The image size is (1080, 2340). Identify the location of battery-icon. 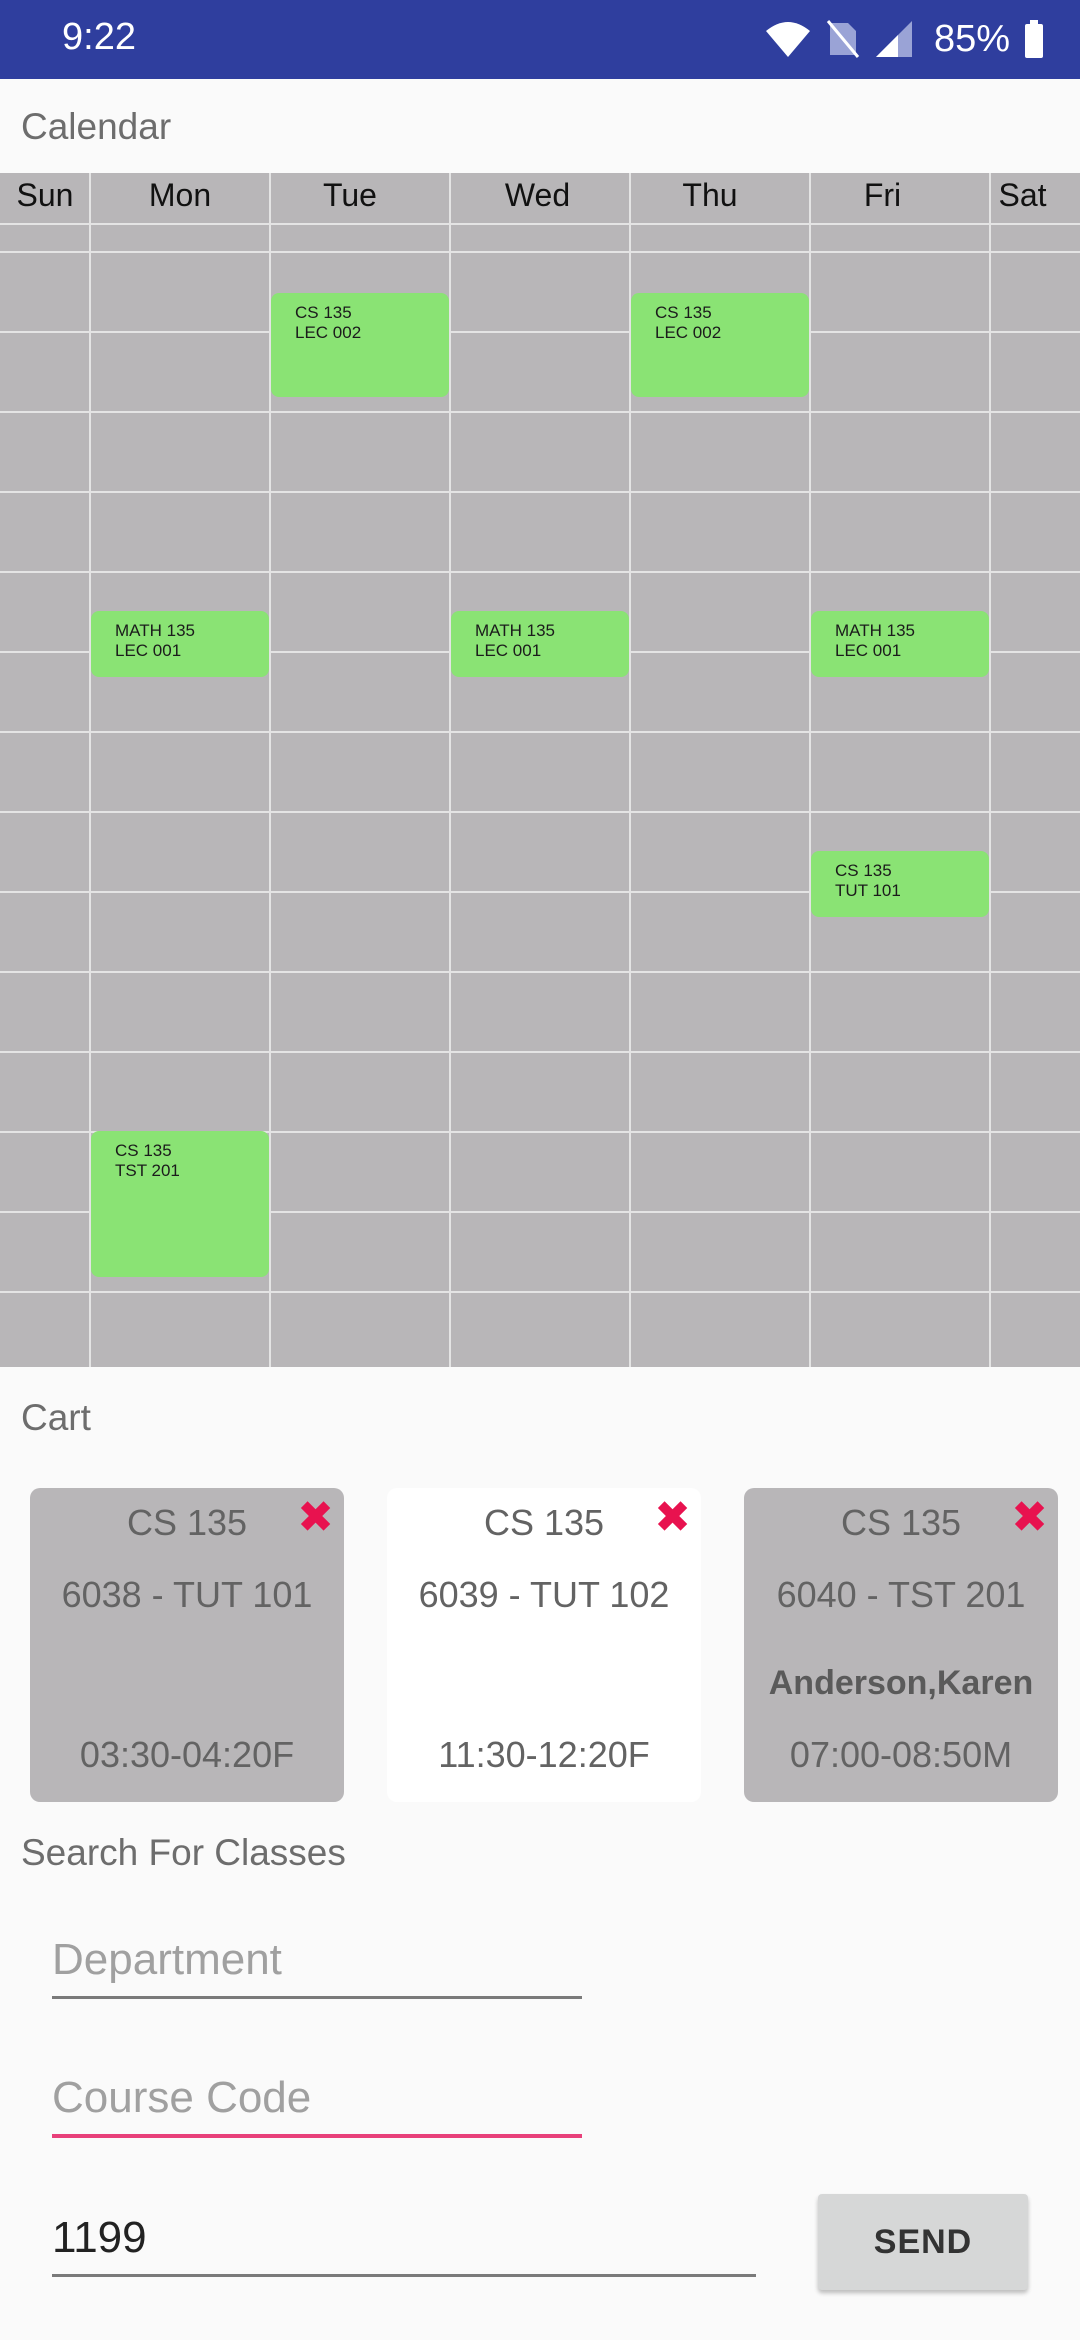
(1034, 39).